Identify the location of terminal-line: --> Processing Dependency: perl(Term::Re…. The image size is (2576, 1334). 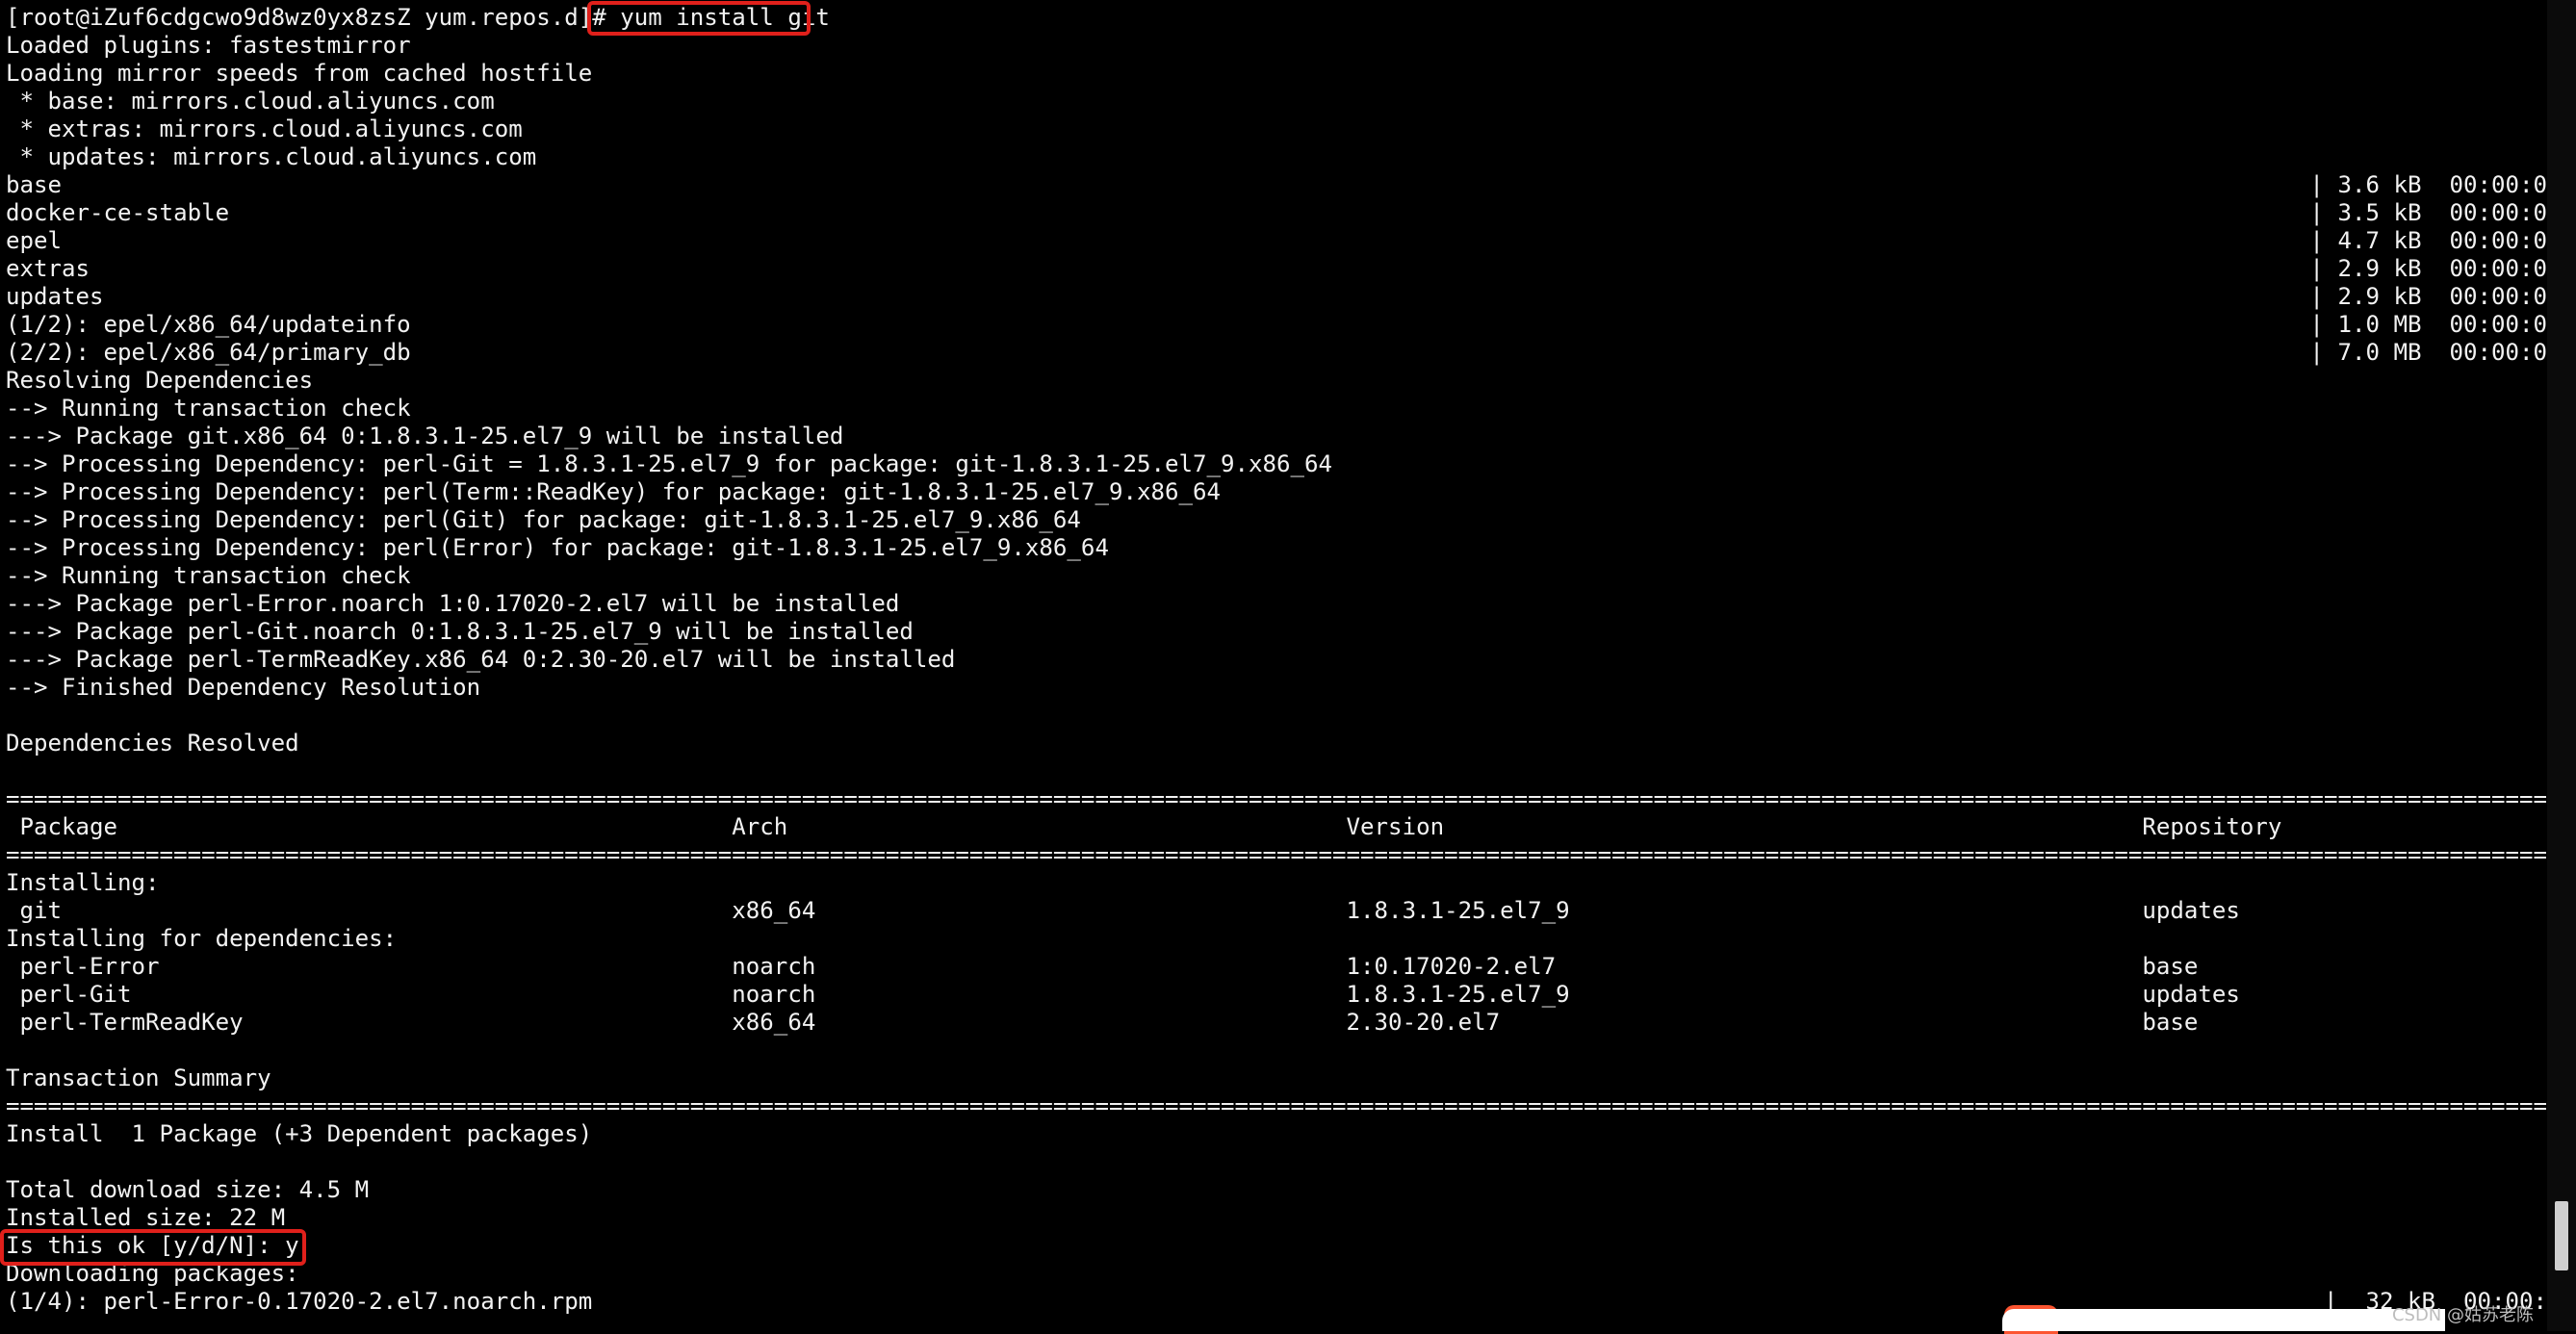
(614, 492).